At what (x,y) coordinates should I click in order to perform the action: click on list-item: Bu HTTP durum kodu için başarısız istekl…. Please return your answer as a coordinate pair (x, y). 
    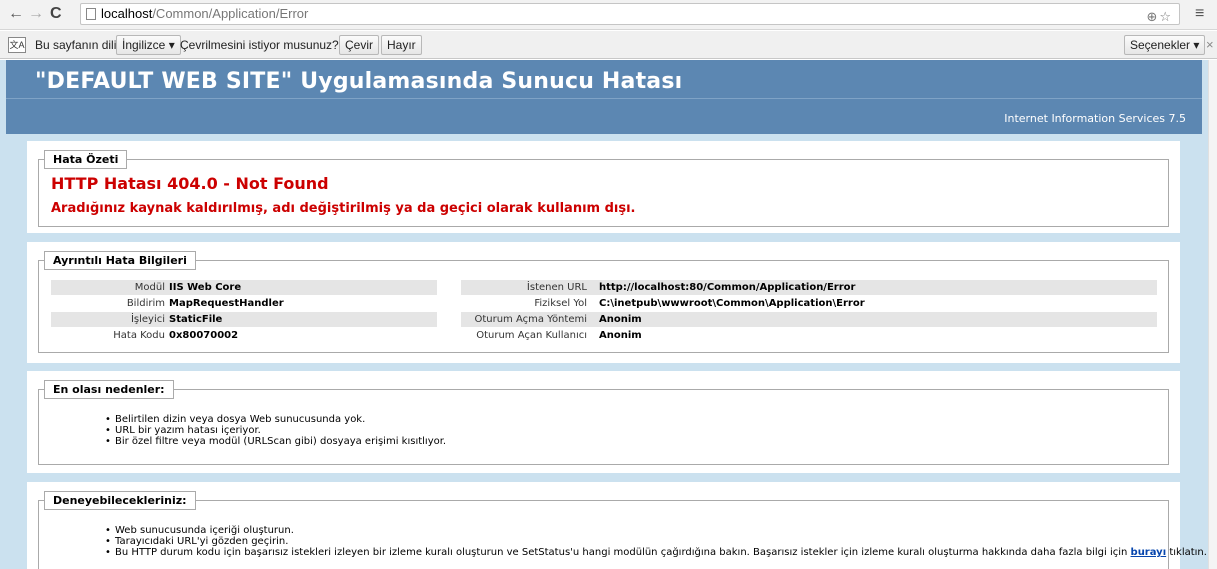
    Looking at the image, I should click on (656, 552).